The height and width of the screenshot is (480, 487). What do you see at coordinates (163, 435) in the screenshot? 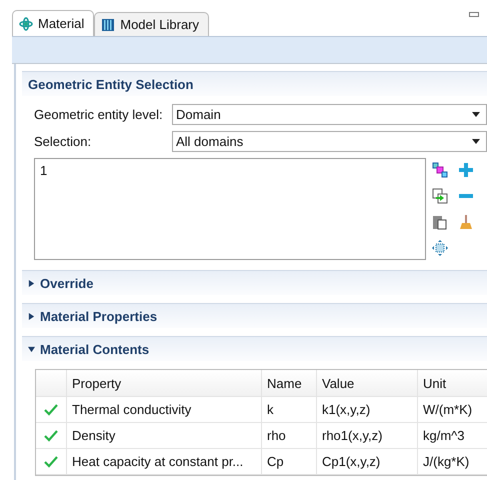
I see `table-cell: Density` at bounding box center [163, 435].